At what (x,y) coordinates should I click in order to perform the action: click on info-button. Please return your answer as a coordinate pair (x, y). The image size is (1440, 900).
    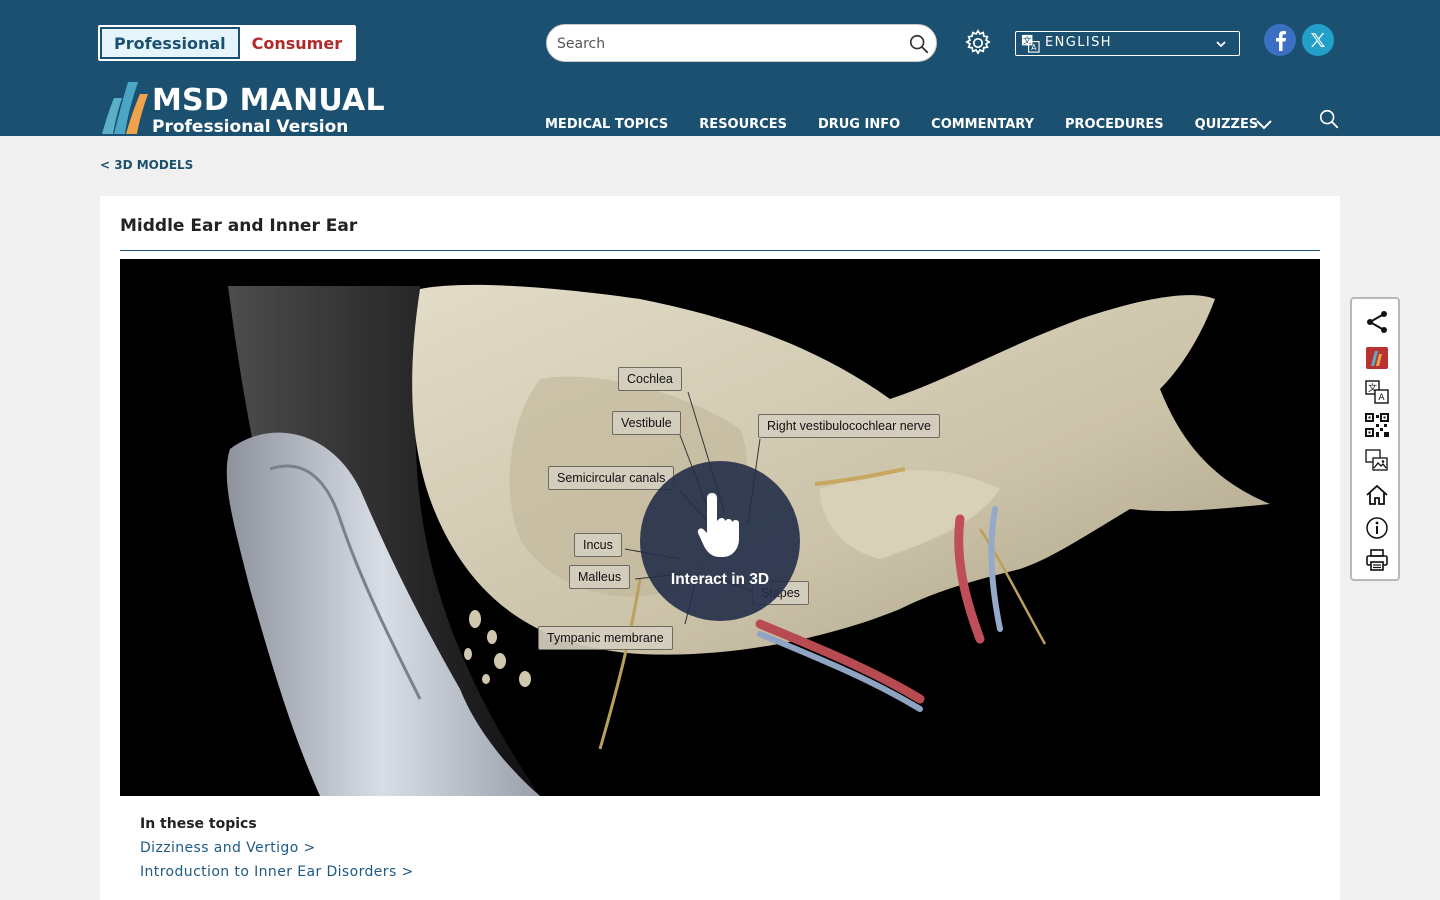
    Looking at the image, I should click on (1377, 528).